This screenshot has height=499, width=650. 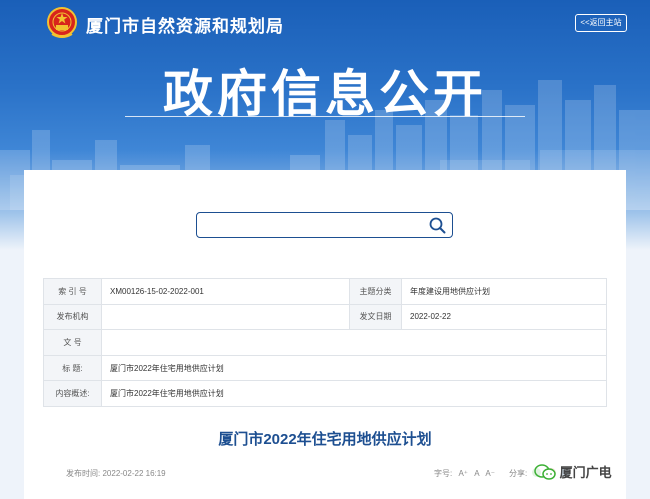 I want to click on issue-date-value: 2022-02-22, so click(x=504, y=317).